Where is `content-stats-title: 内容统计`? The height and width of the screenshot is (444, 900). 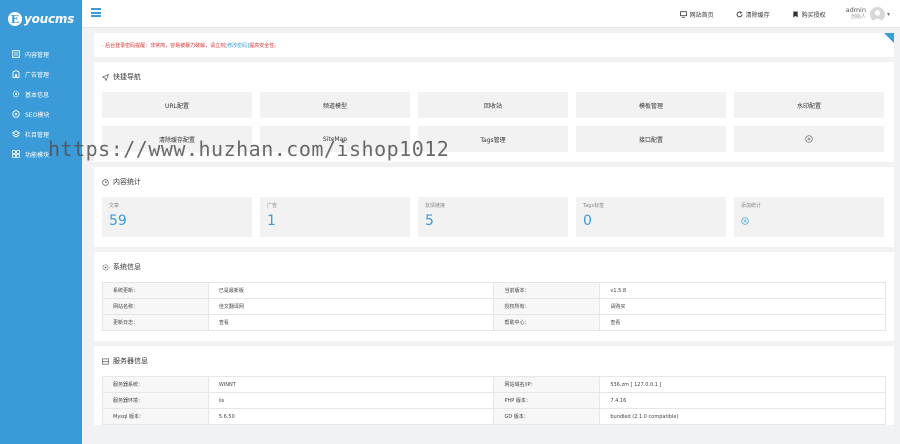 content-stats-title: 内容统计 is located at coordinates (494, 182).